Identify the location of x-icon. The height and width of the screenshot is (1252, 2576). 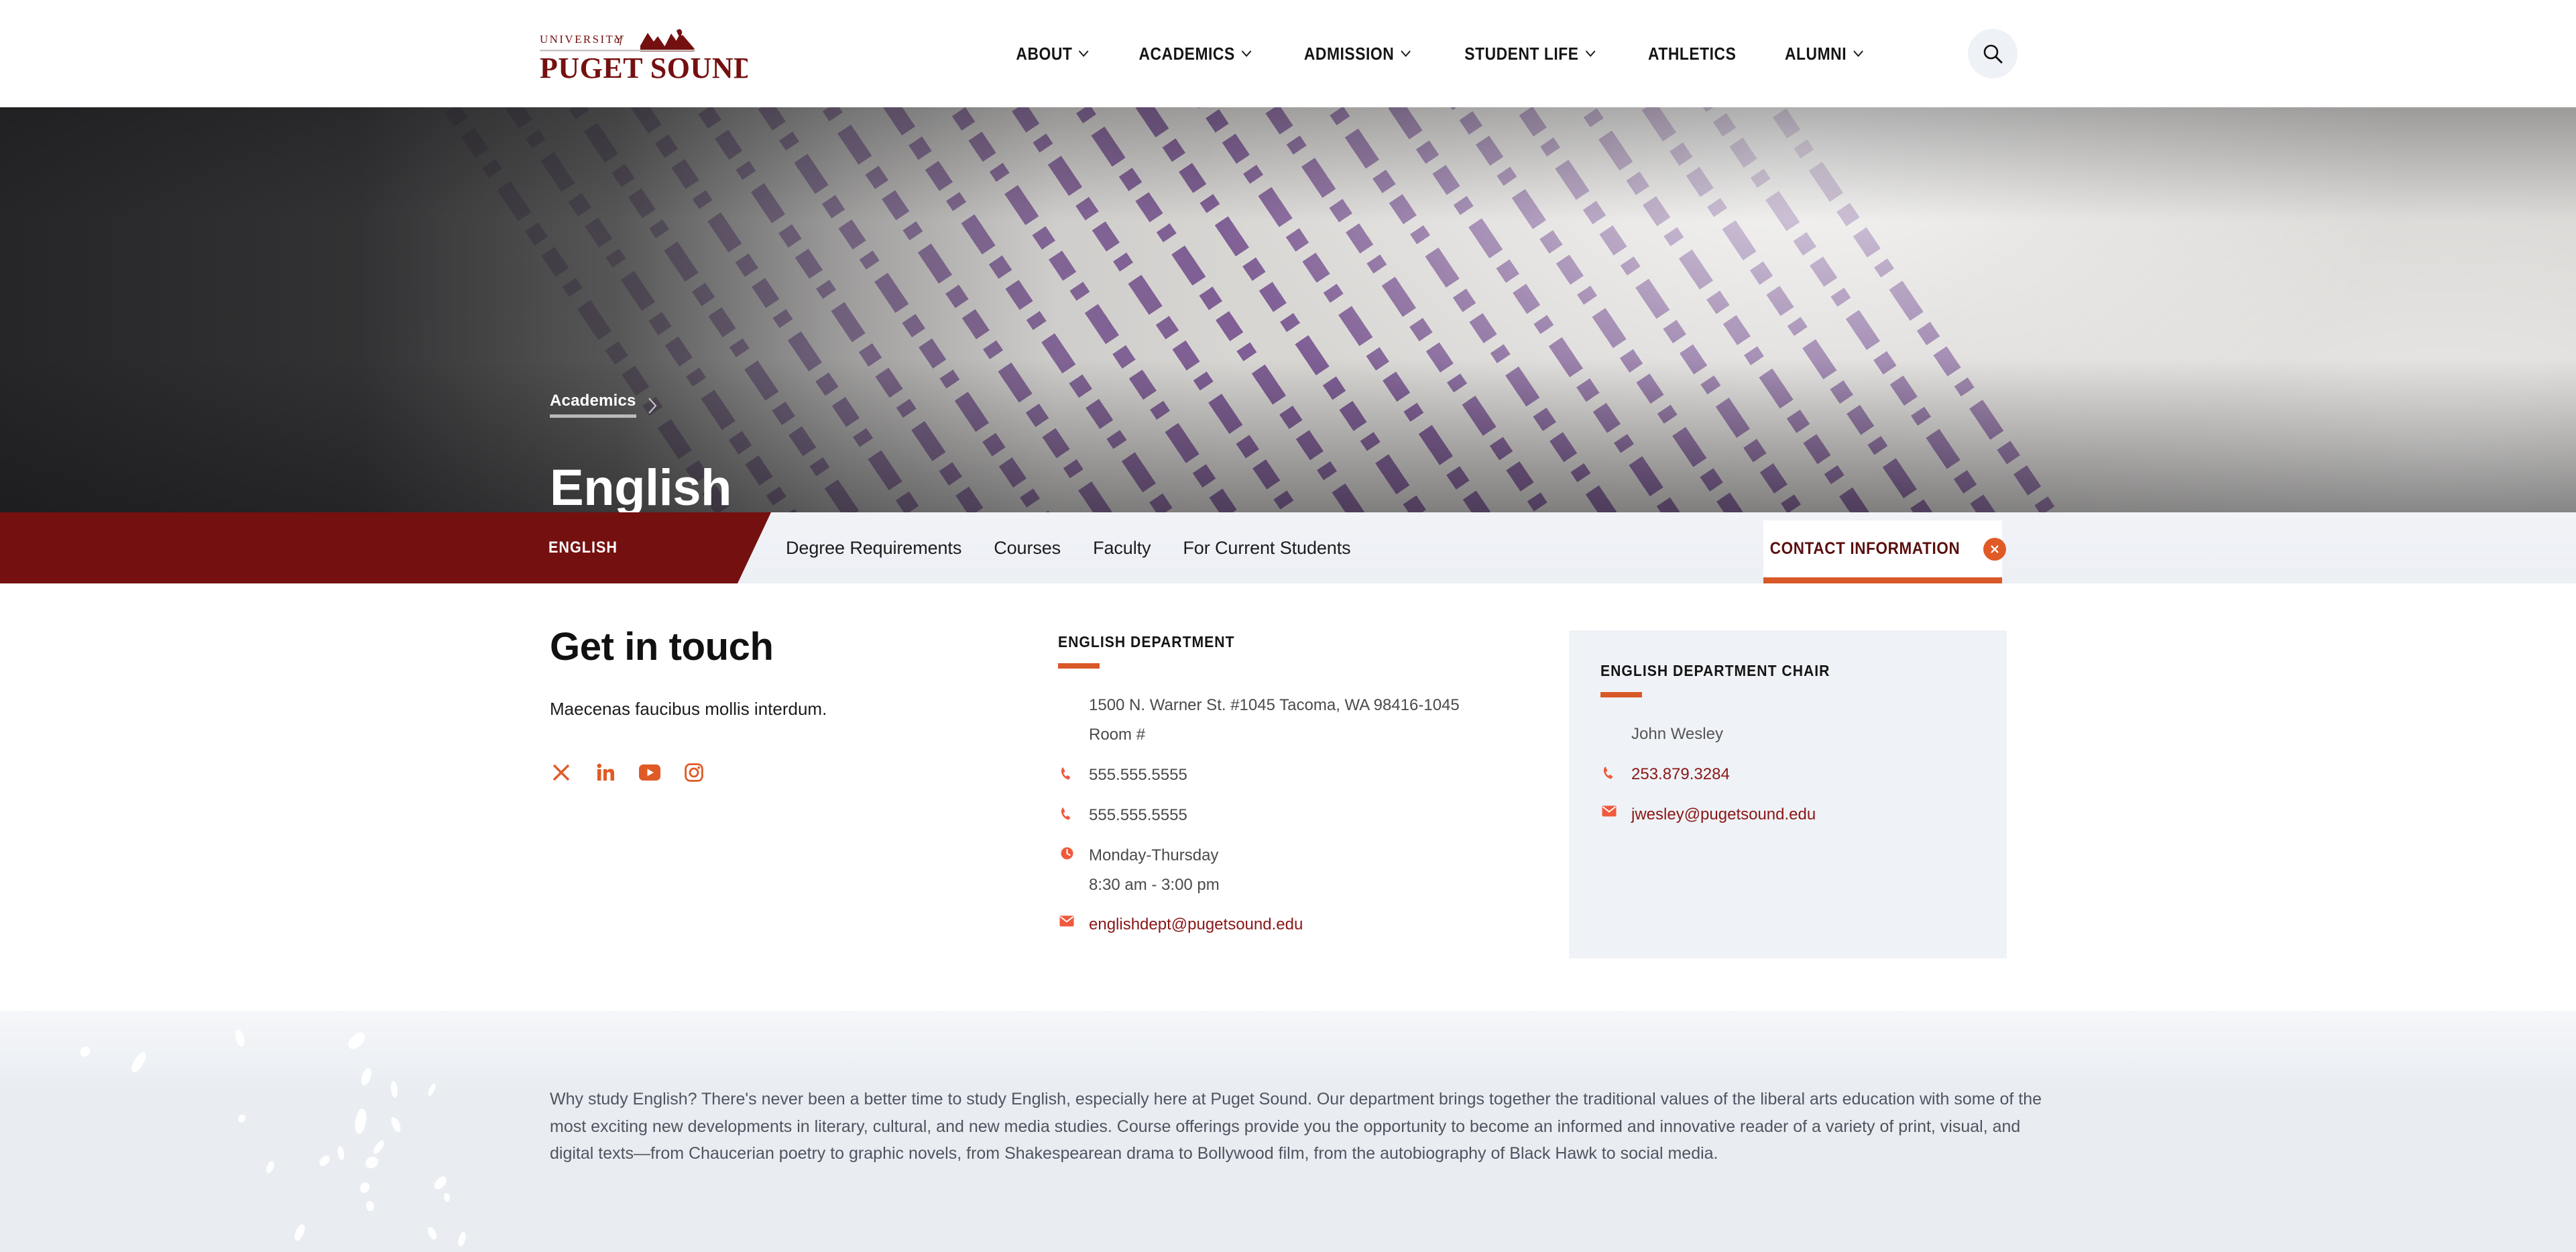
(561, 772).